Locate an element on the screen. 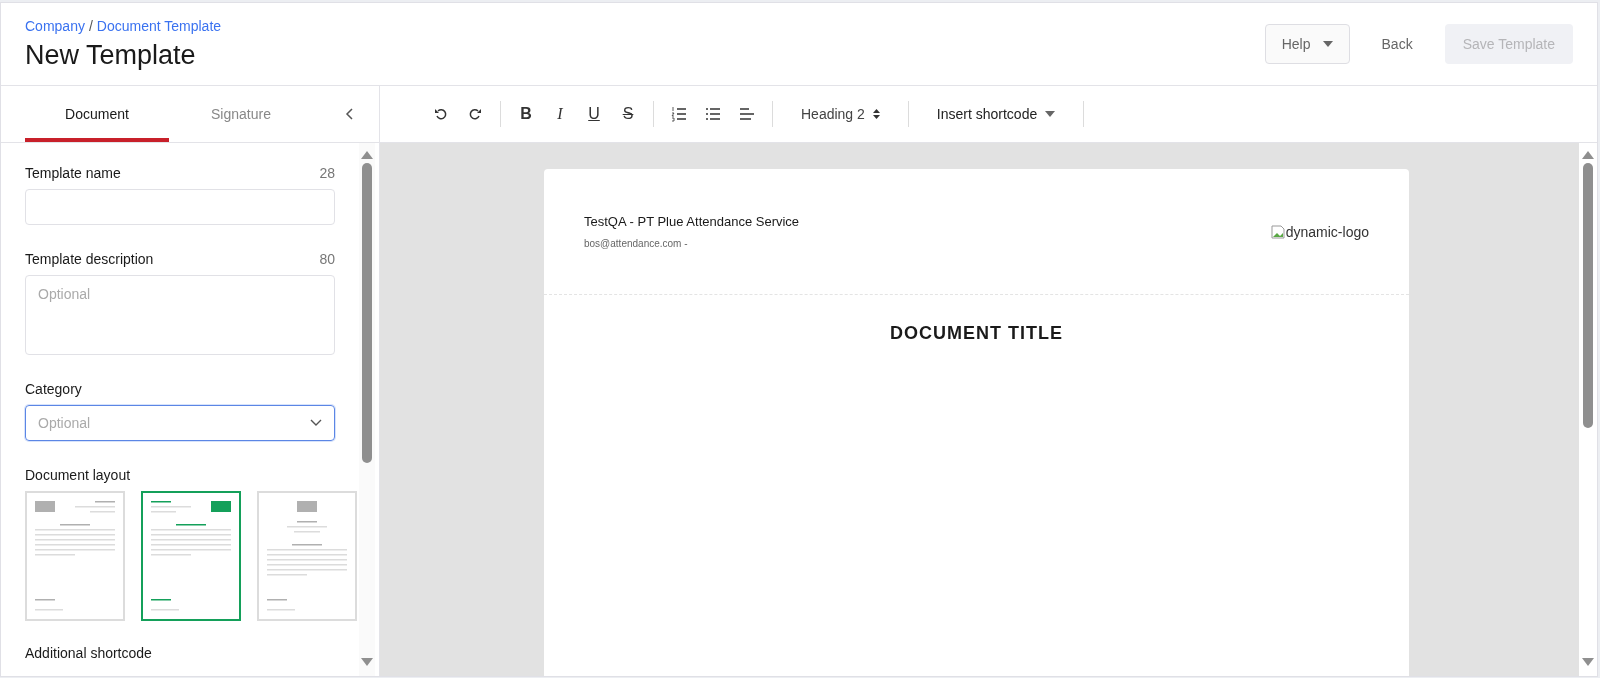 The height and width of the screenshot is (678, 1600). breadcrumb-link: Company is located at coordinates (55, 25).